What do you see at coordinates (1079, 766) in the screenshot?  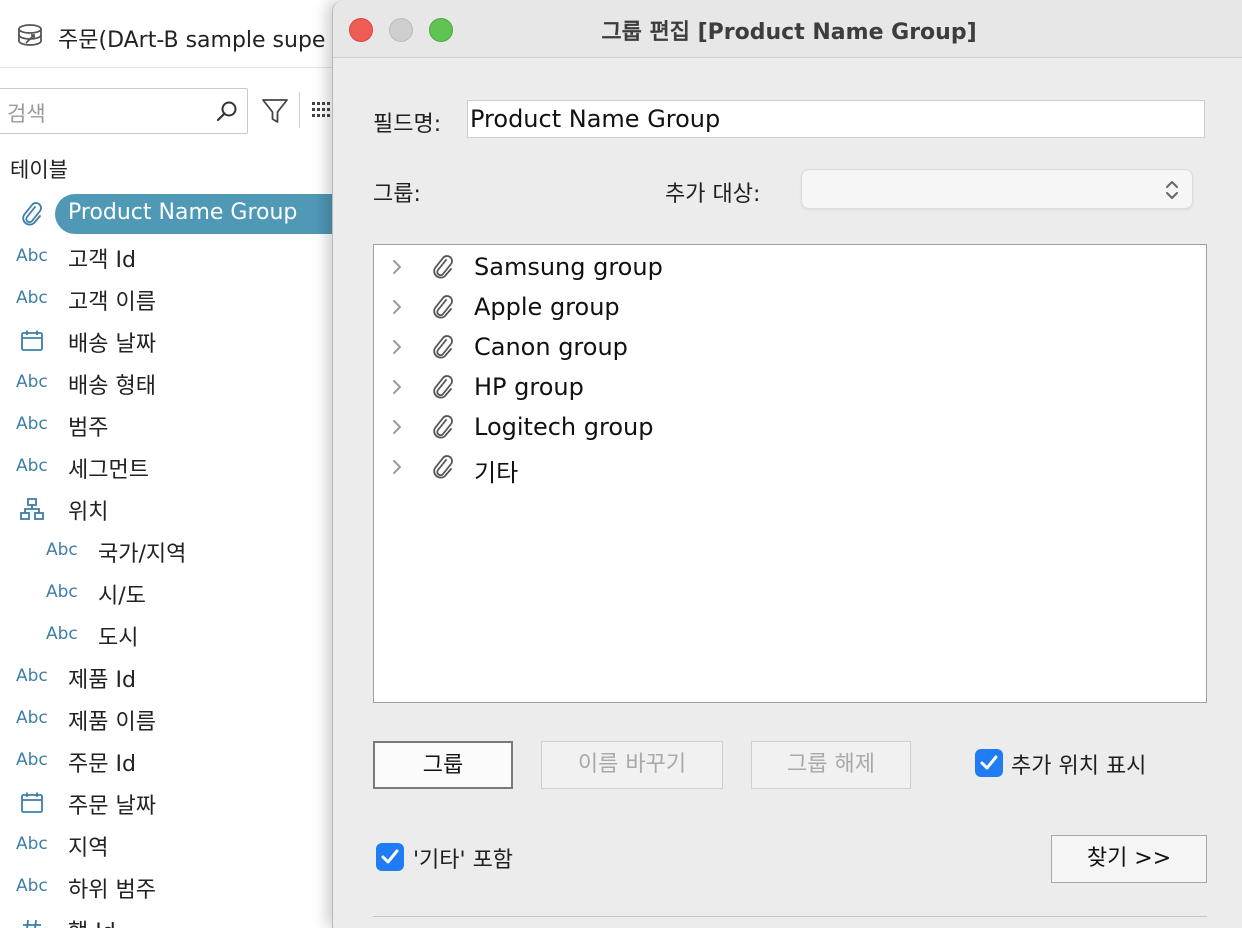 I see `show-added-label: 추가 위치 표시` at bounding box center [1079, 766].